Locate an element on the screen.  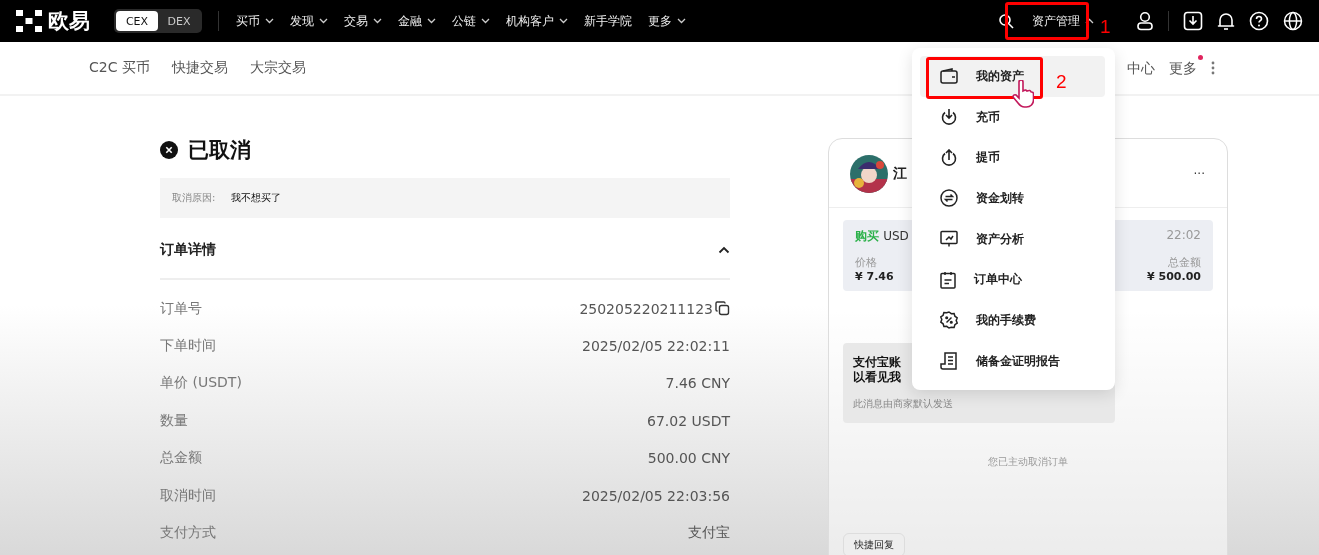
total-label: 总金额 is located at coordinates (1184, 262).